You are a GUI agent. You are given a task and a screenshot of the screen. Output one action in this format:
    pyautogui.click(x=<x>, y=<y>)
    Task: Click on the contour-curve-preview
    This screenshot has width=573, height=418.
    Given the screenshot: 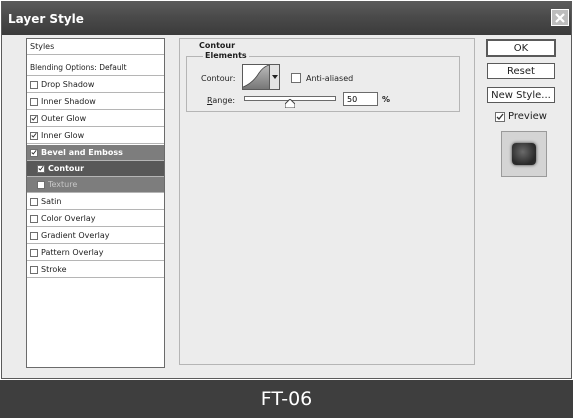 What is the action you would take?
    pyautogui.click(x=256, y=77)
    